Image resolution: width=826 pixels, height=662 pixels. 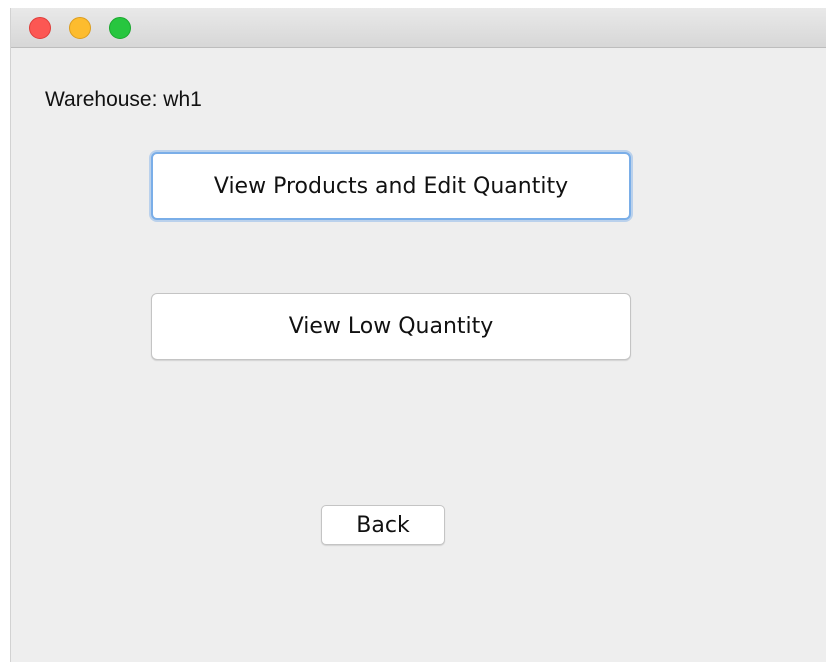 I want to click on minimize-window-icon, so click(x=80, y=28).